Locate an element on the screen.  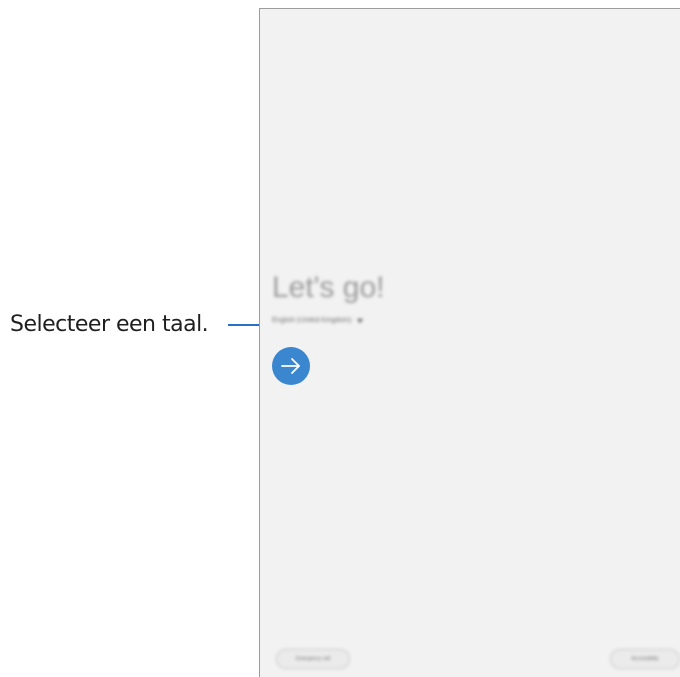
caret-down-icon is located at coordinates (360, 320).